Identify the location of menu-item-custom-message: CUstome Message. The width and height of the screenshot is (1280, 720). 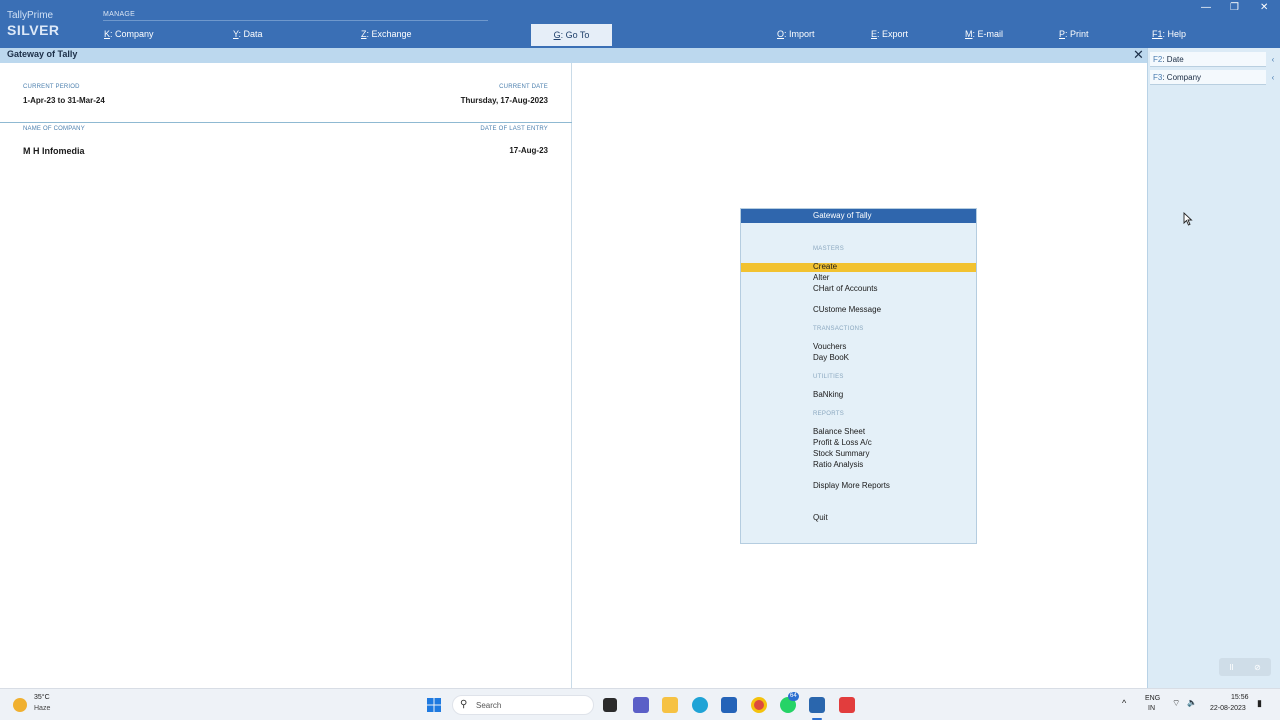
(847, 309).